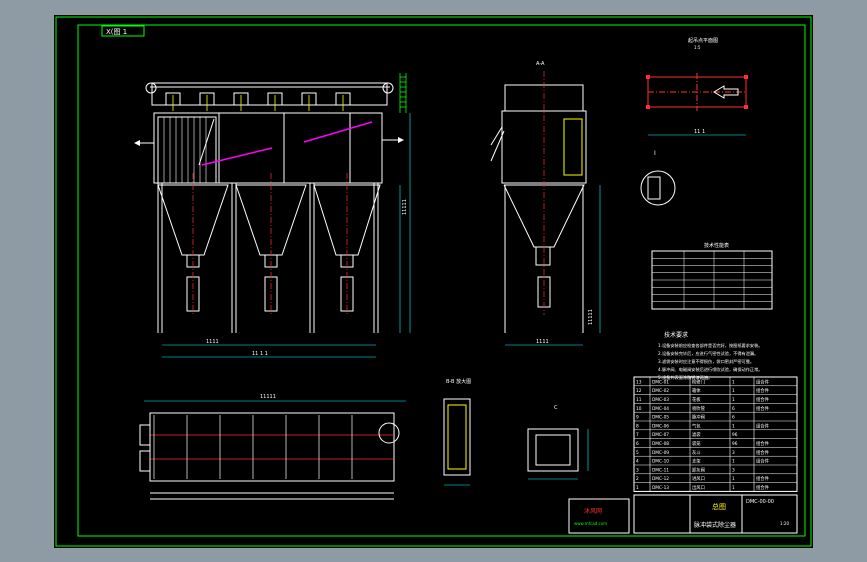 The height and width of the screenshot is (562, 867). I want to click on performance-table: 技术性能表, so click(712, 276).